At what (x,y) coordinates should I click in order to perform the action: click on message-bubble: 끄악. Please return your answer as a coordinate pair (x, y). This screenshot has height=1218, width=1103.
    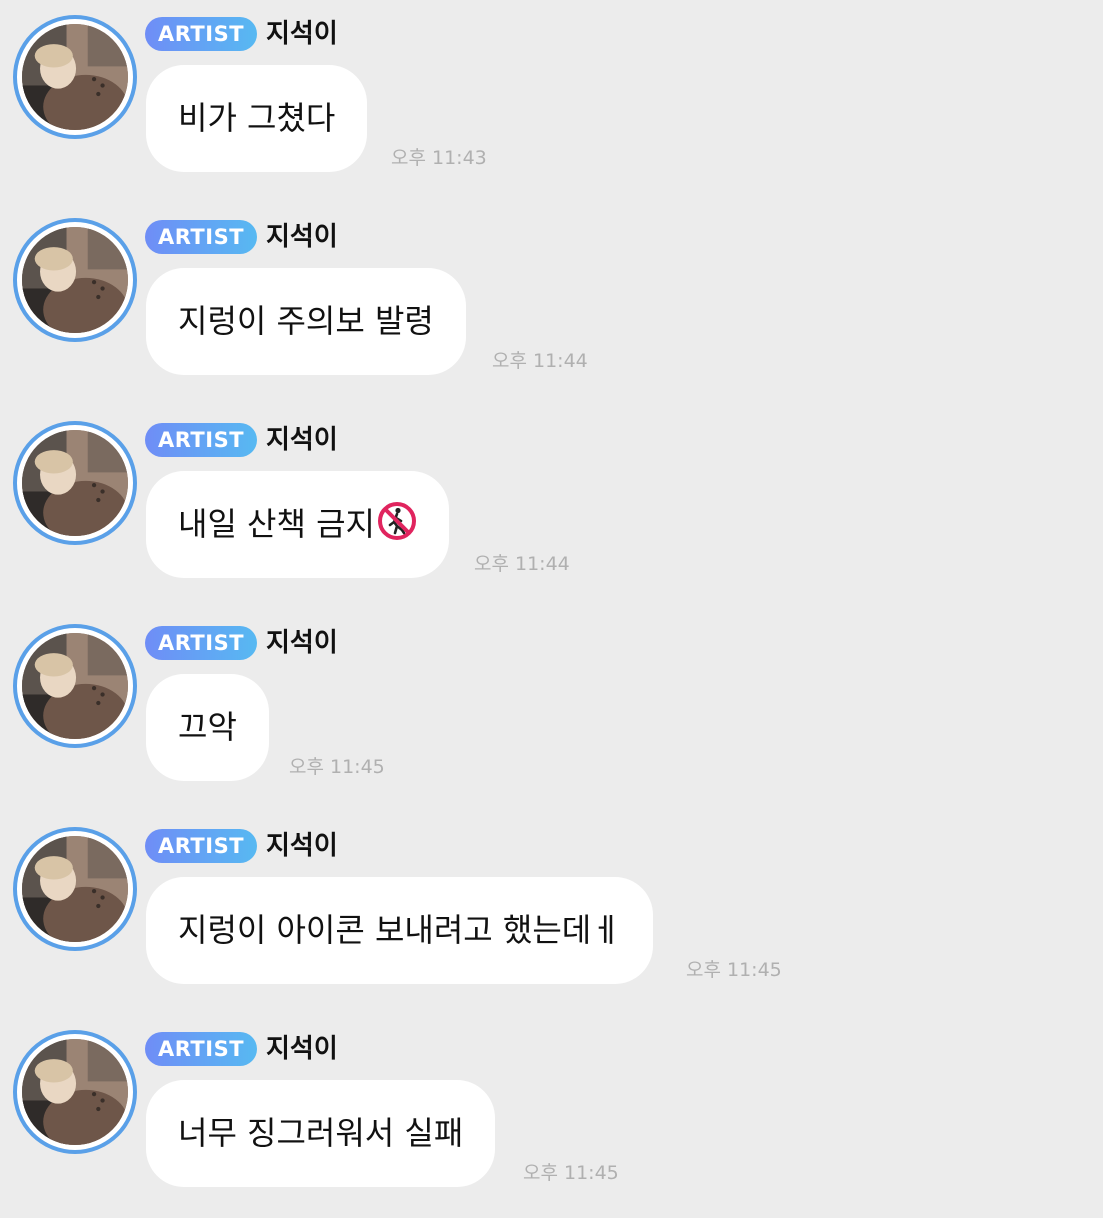
    Looking at the image, I should click on (207, 727).